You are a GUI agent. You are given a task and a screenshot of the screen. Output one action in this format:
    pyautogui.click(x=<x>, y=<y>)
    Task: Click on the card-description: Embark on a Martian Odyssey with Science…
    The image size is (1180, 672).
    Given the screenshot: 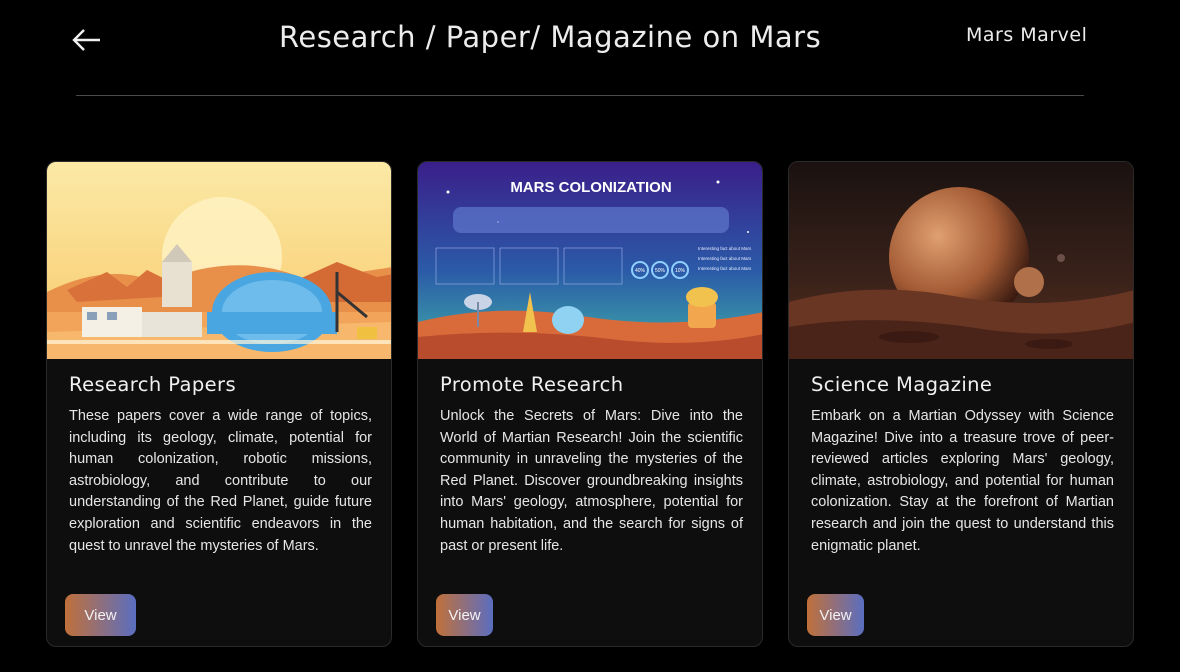 What is the action you would take?
    pyautogui.click(x=962, y=481)
    